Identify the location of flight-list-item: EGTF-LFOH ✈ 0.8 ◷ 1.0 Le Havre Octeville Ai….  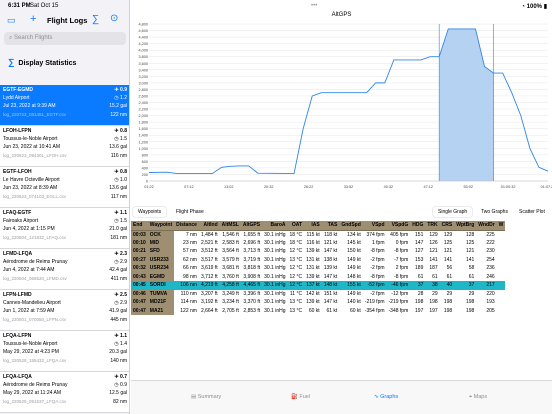
(64, 187).